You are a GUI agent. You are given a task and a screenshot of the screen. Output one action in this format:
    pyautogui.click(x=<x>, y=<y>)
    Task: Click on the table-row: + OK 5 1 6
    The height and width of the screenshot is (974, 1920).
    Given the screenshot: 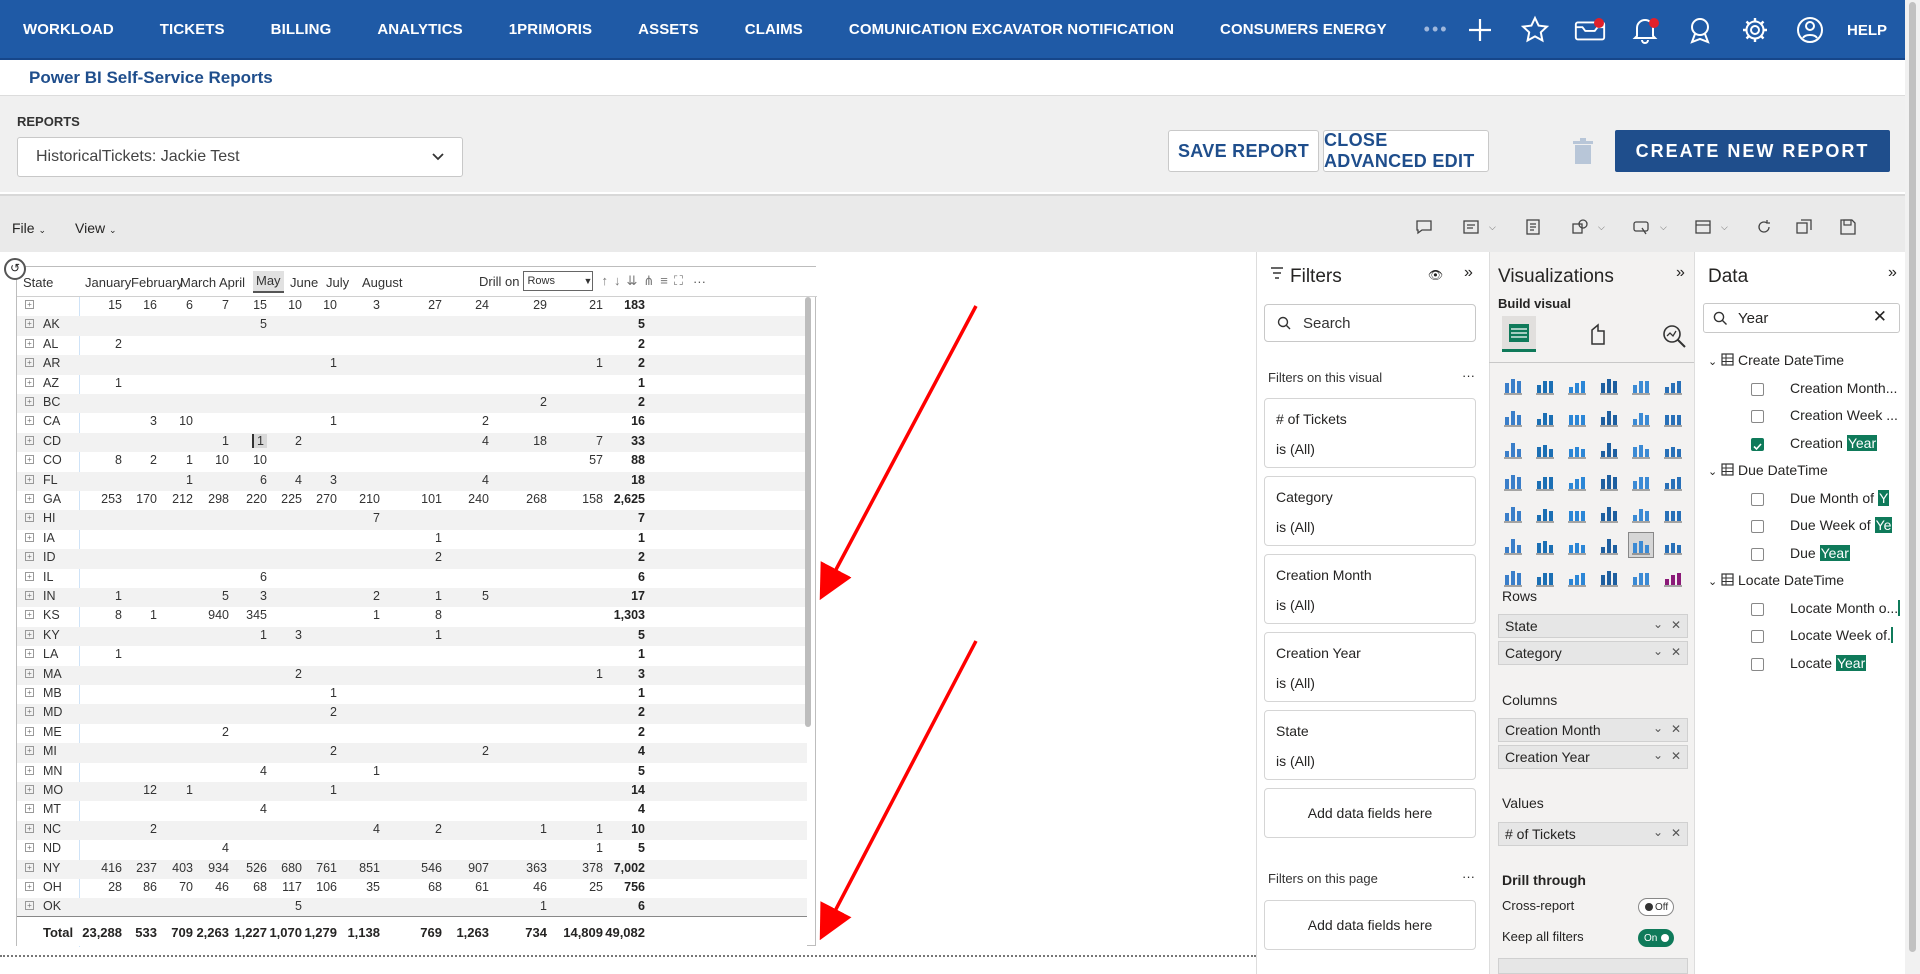 What is the action you would take?
    pyautogui.click(x=412, y=907)
    